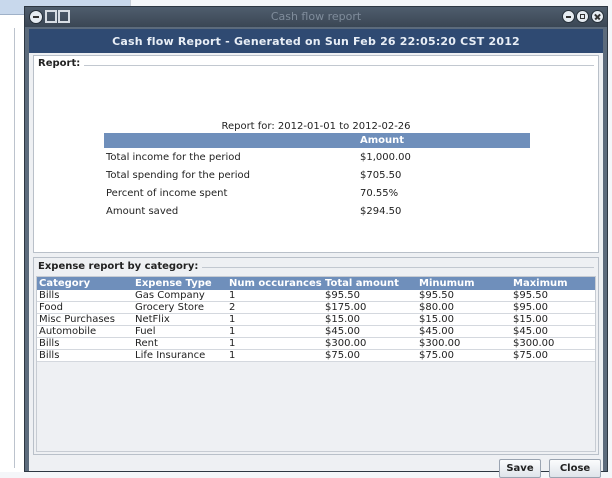 The image size is (612, 478). What do you see at coordinates (575, 468) in the screenshot?
I see `close-button: Close` at bounding box center [575, 468].